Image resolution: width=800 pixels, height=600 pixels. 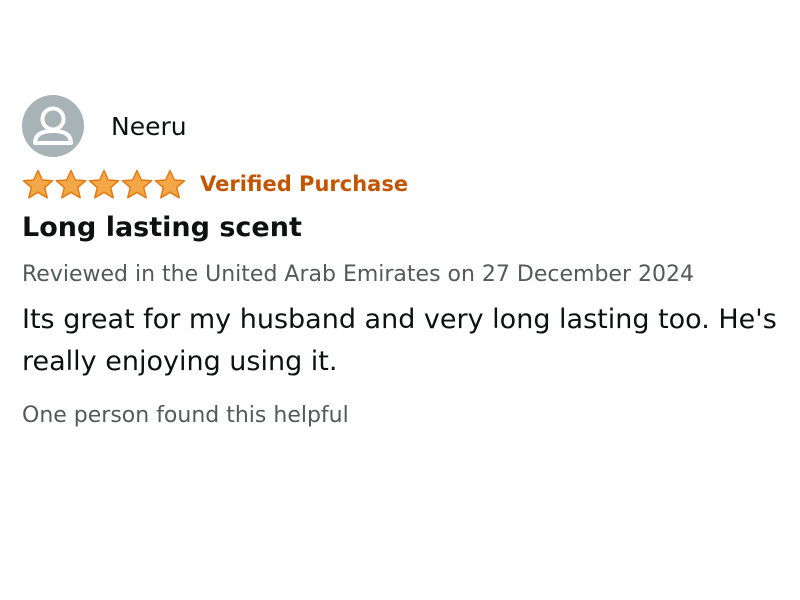 What do you see at coordinates (185, 415) in the screenshot?
I see `helpful-count: One person found this helpful` at bounding box center [185, 415].